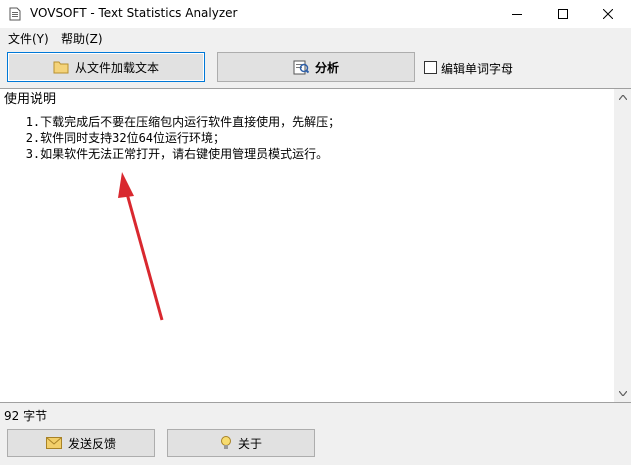 This screenshot has width=631, height=465. I want to click on about-label: 关于, so click(249, 443).